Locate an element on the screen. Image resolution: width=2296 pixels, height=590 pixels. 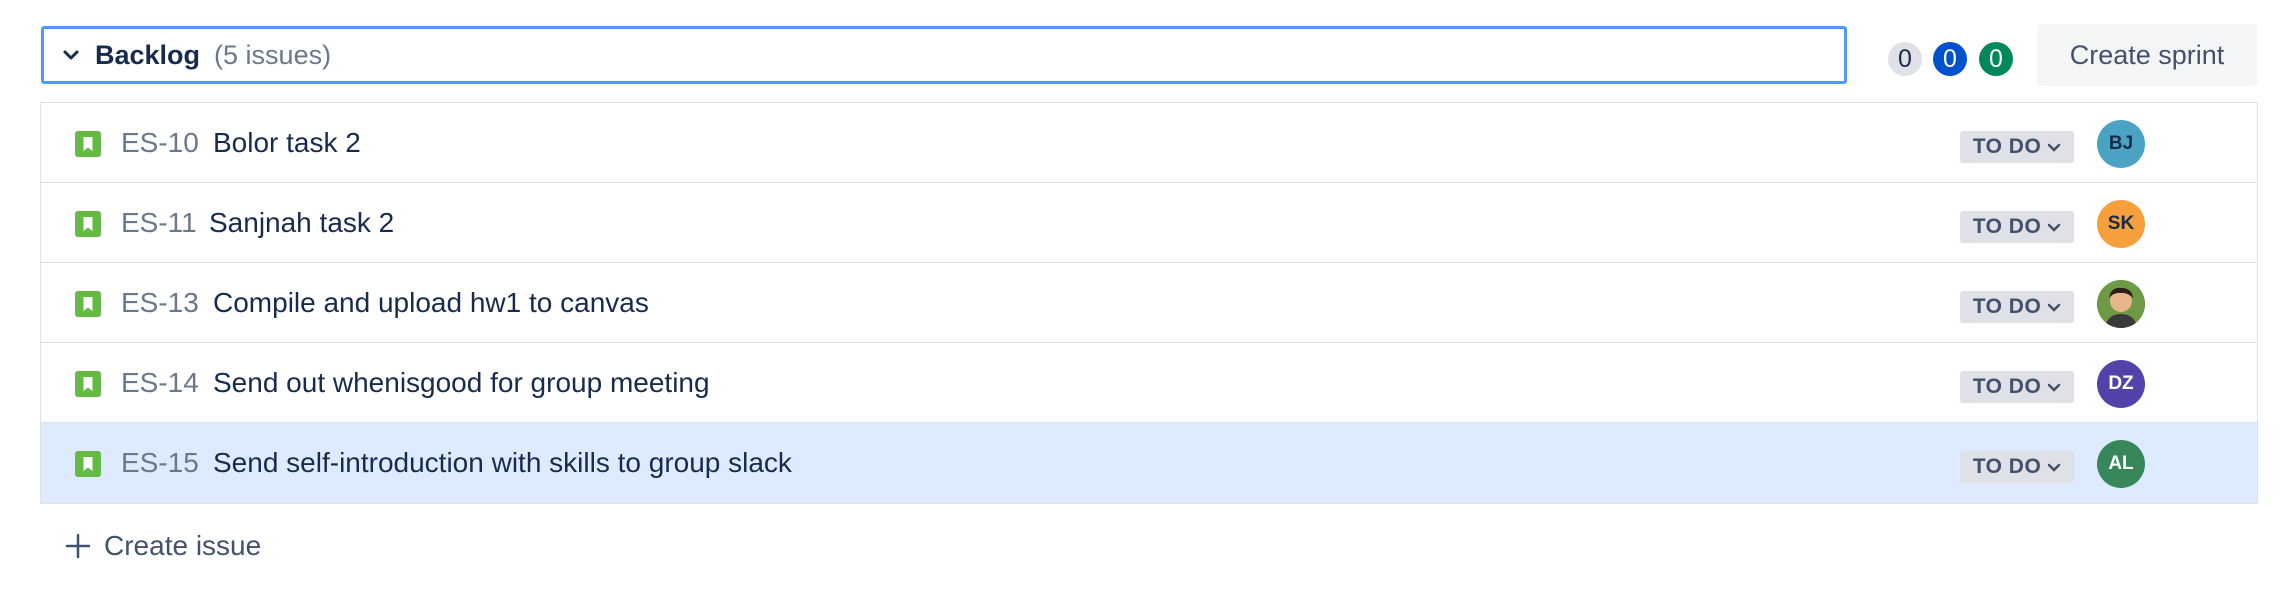
issue-summary: Sanjnah task 2 is located at coordinates (301, 223).